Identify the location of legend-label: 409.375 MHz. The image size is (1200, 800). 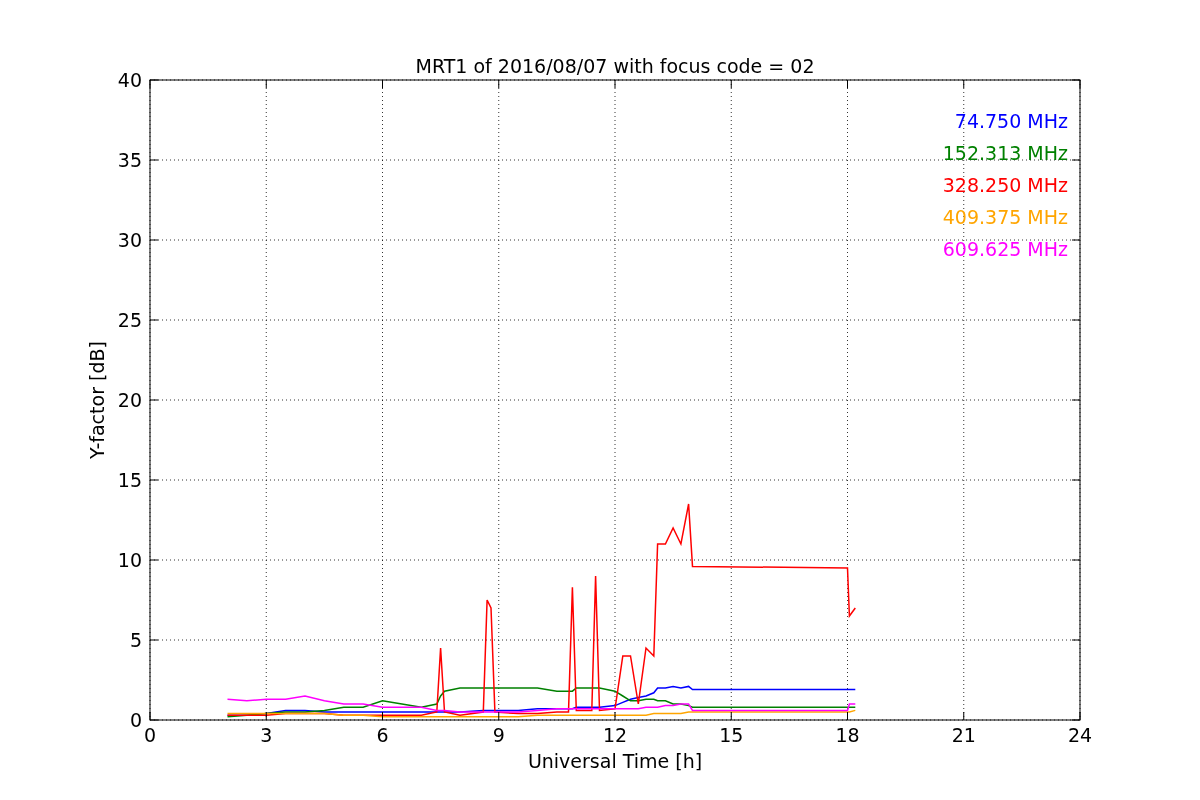
(1005, 217).